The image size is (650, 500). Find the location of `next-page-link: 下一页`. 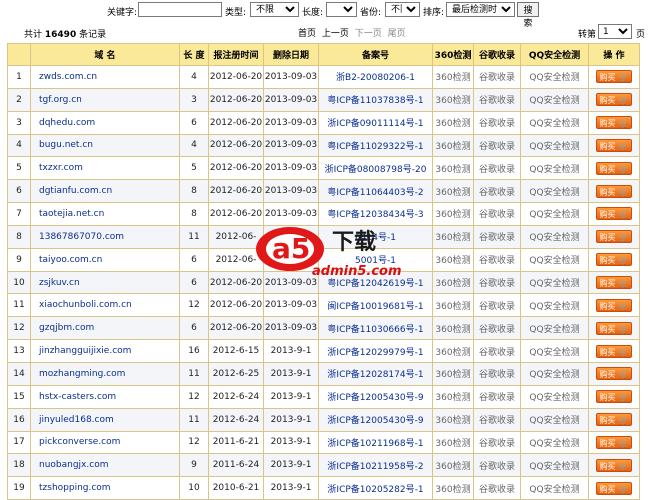

next-page-link: 下一页 is located at coordinates (368, 34).